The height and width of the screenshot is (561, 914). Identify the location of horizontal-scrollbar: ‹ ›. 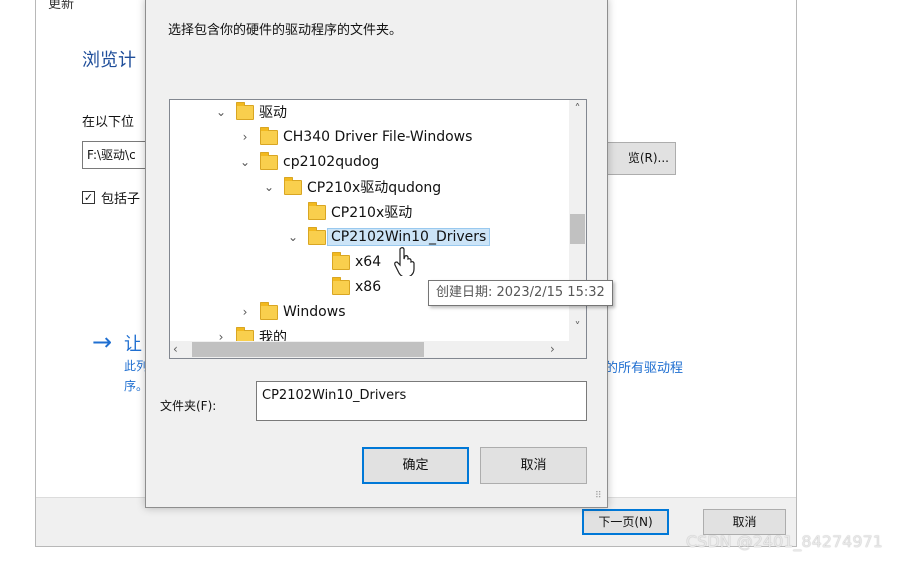
(370, 349).